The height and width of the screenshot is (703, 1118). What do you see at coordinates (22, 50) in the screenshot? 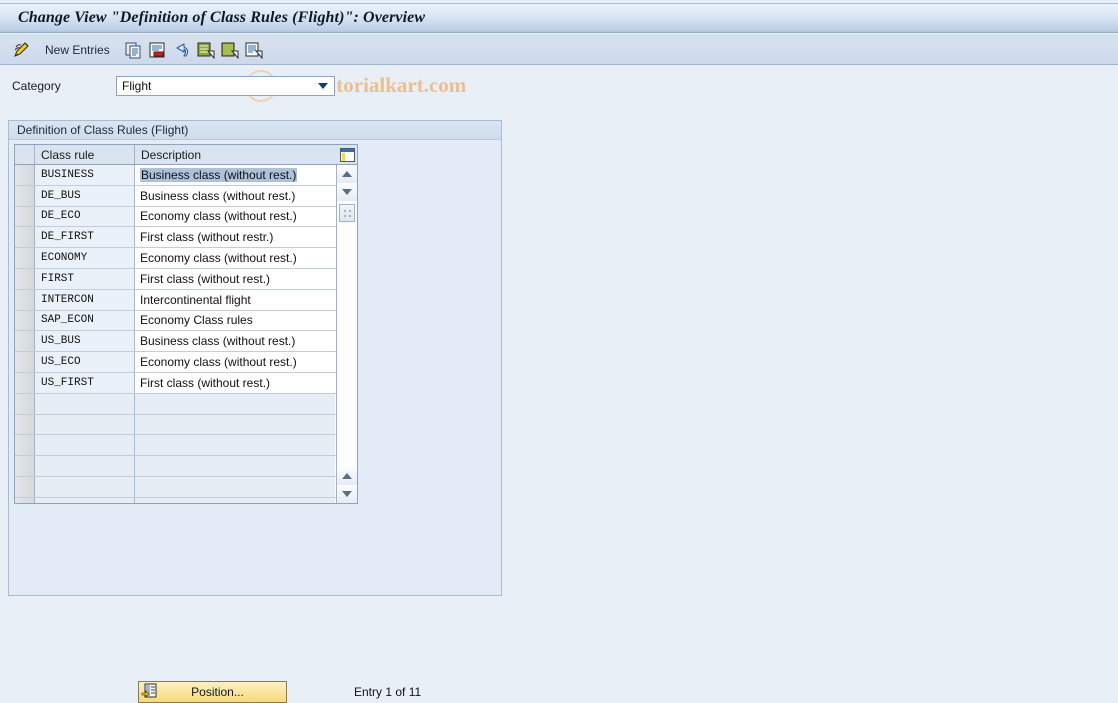
I see `change-display-button` at bounding box center [22, 50].